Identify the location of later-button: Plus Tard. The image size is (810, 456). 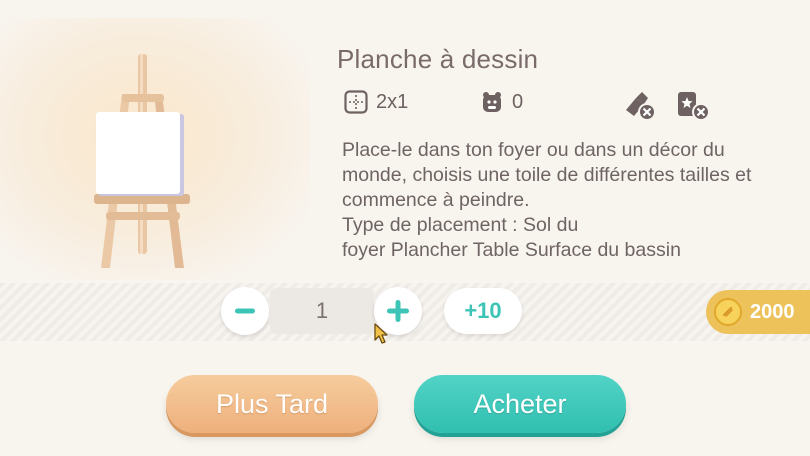
(272, 404).